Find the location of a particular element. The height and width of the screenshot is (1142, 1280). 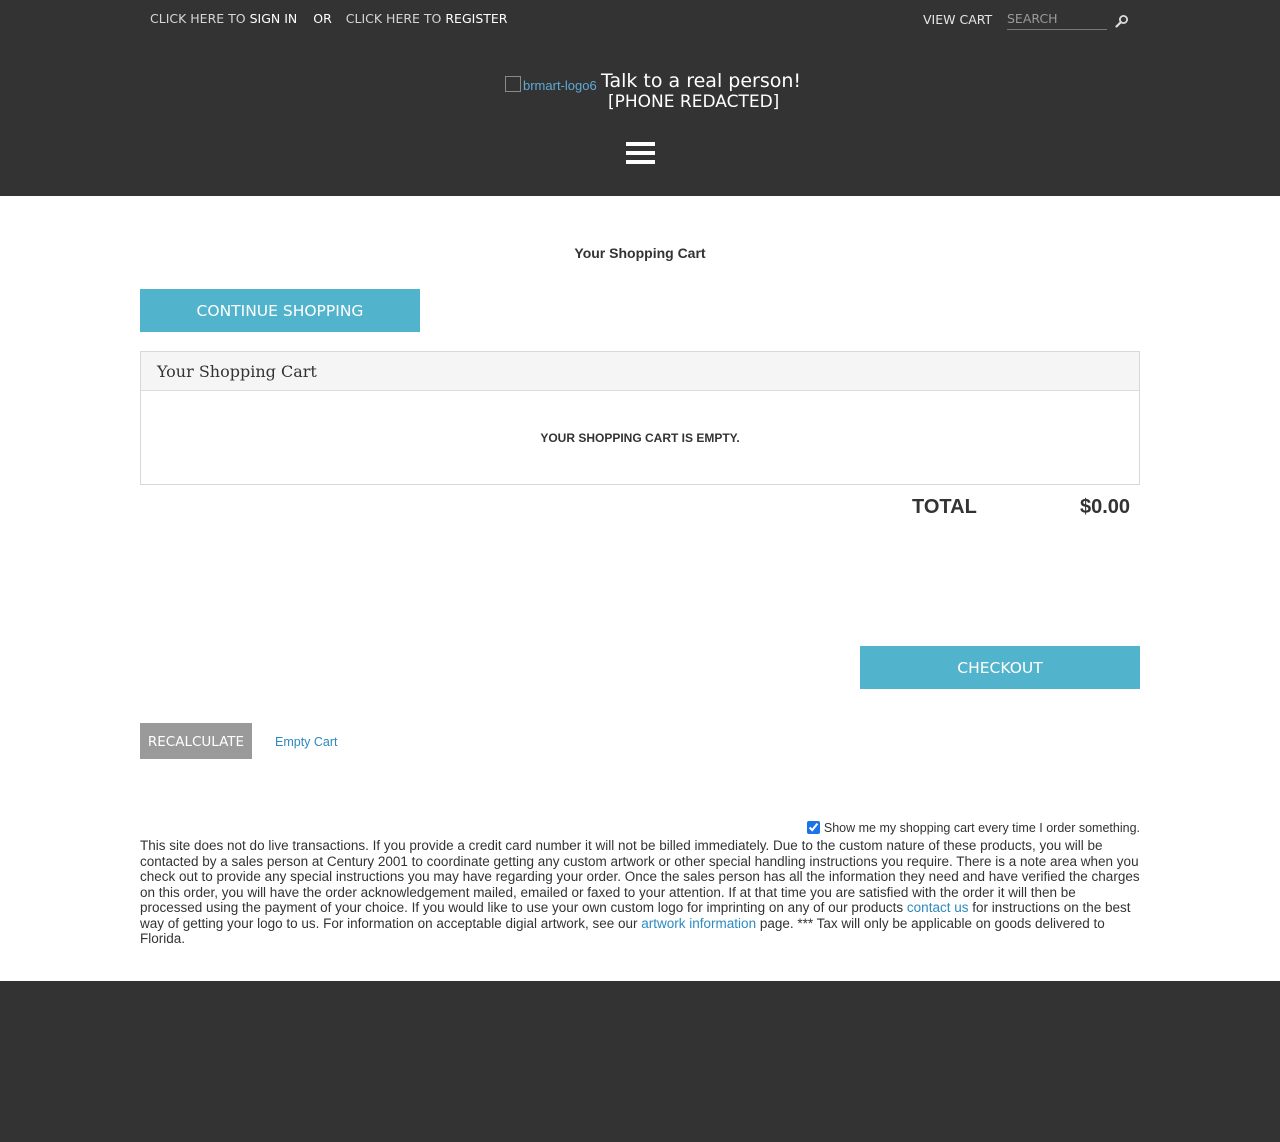

logo-alt-text: brmart-logo6 is located at coordinates (560, 85).